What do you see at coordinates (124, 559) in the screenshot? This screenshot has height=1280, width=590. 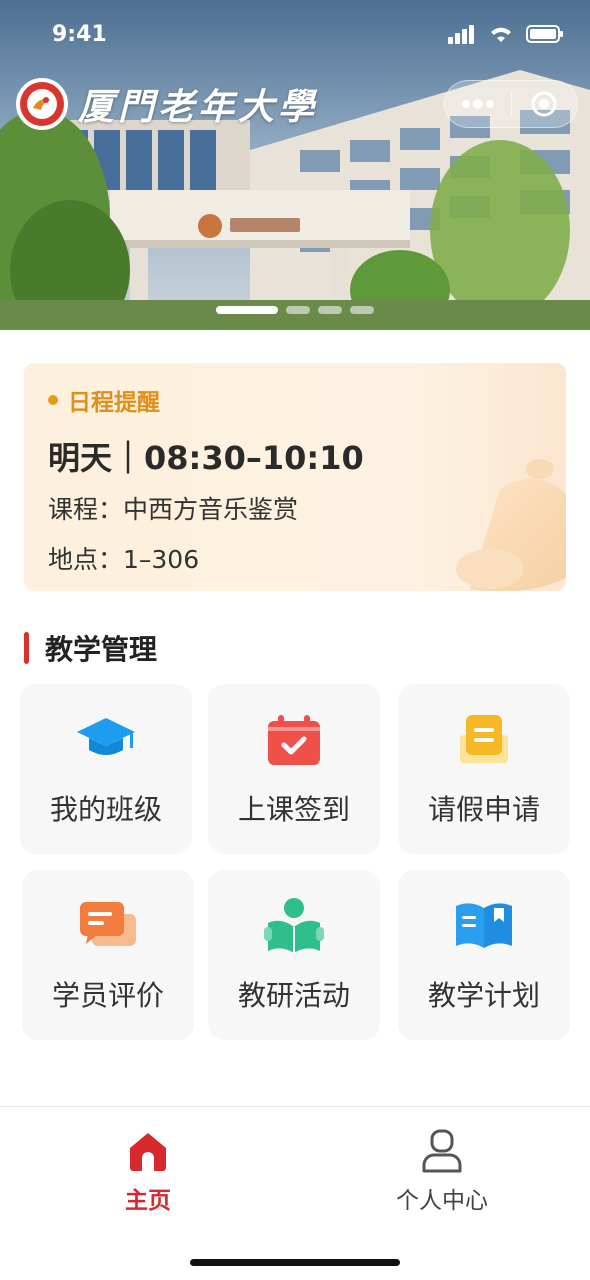 I see `schedule-place: 地点：1–306` at bounding box center [124, 559].